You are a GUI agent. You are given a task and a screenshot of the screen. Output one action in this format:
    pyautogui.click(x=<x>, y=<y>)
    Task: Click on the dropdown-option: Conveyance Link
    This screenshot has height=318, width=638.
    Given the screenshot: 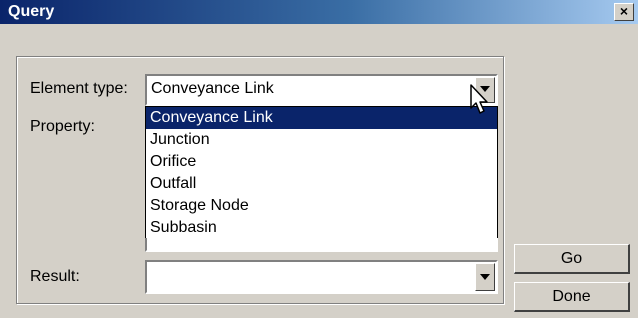 What is the action you would take?
    pyautogui.click(x=321, y=118)
    